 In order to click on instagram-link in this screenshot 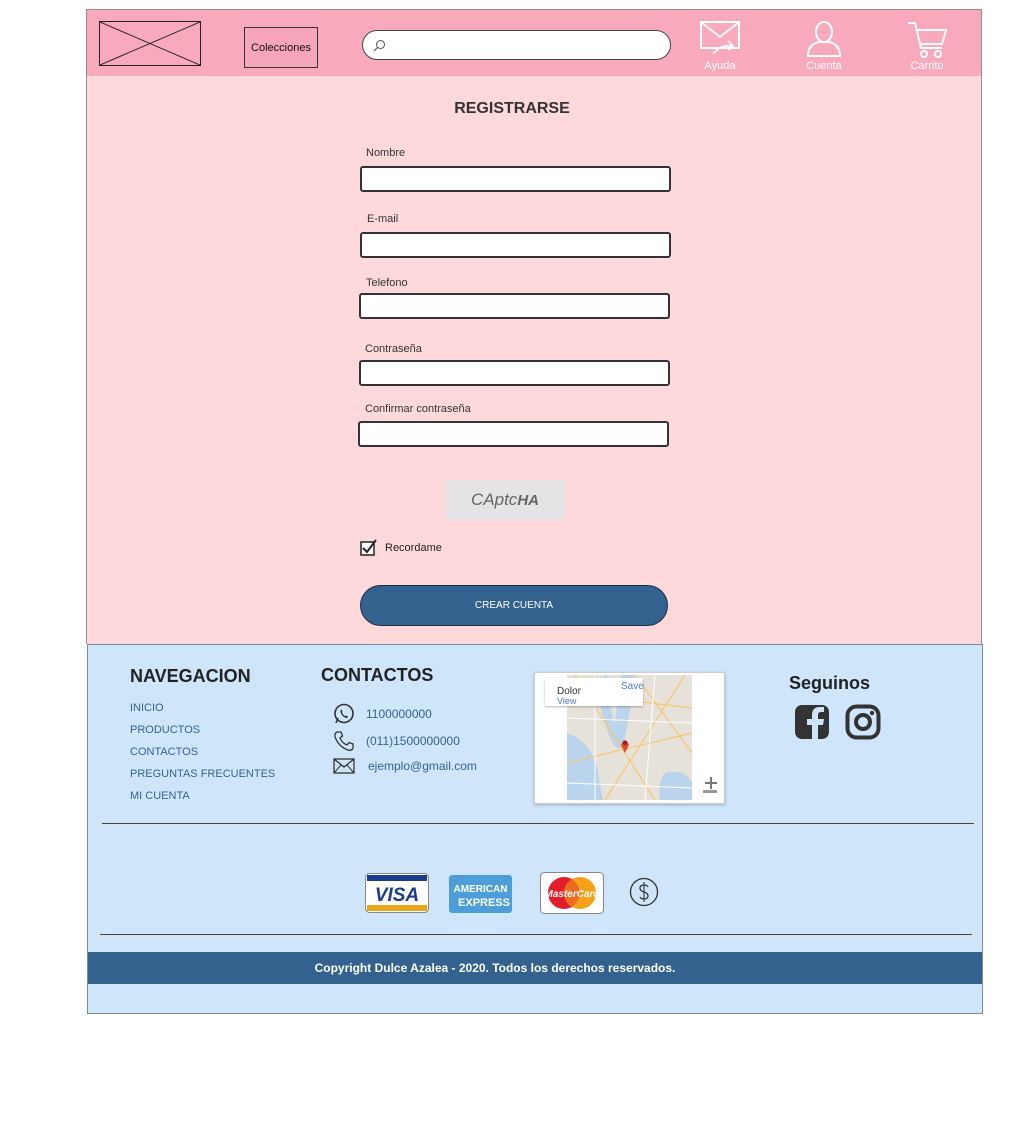, I will do `click(863, 724)`.